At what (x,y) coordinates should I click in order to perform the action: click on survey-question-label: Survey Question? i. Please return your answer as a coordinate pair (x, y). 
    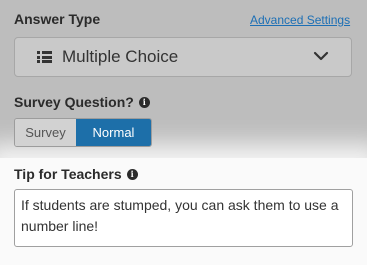
    Looking at the image, I should click on (82, 102).